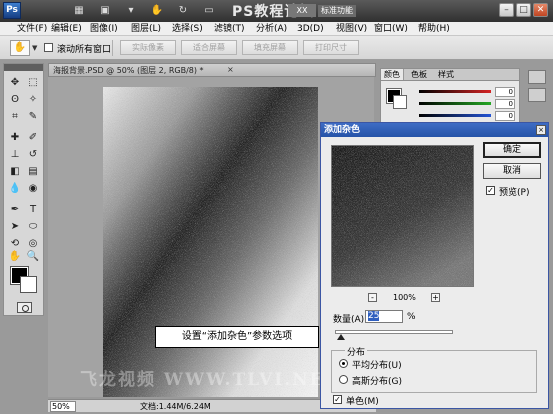 The width and height of the screenshot is (553, 414). What do you see at coordinates (24, 307) in the screenshot?
I see `quick-mask-icon` at bounding box center [24, 307].